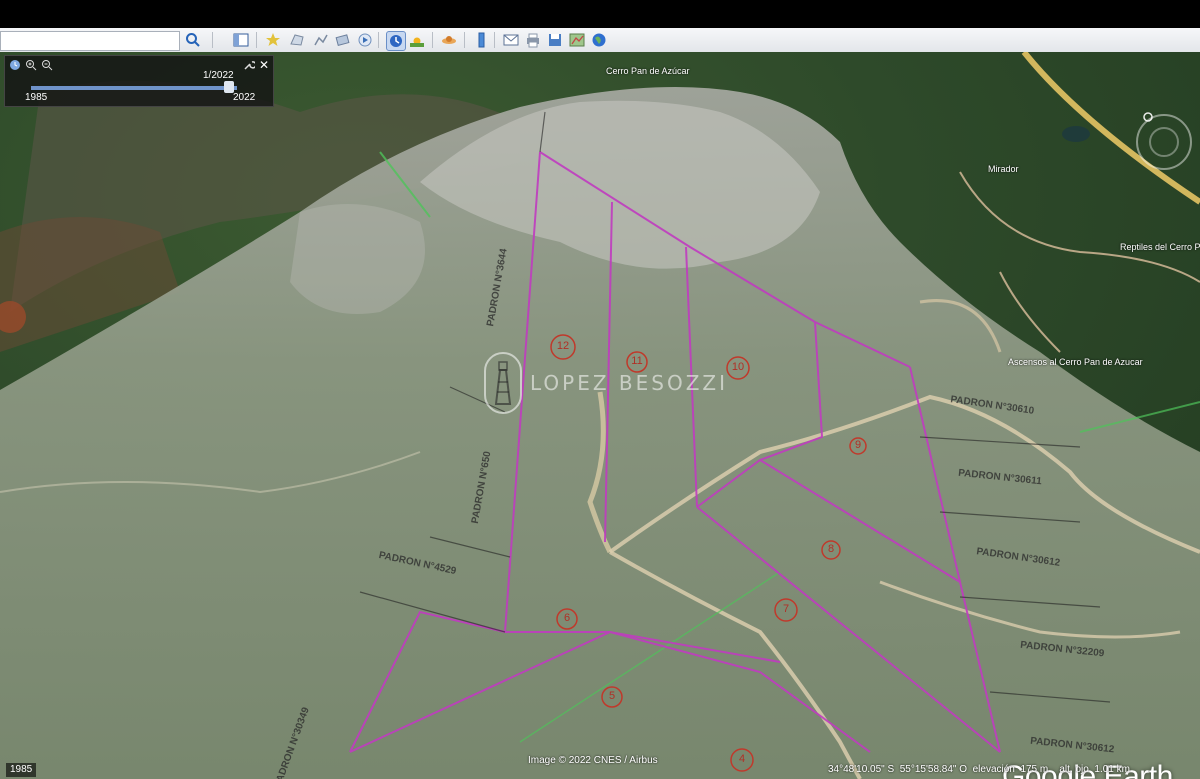  I want to click on eye-altitude-value: 1.01 km, so click(1112, 769).